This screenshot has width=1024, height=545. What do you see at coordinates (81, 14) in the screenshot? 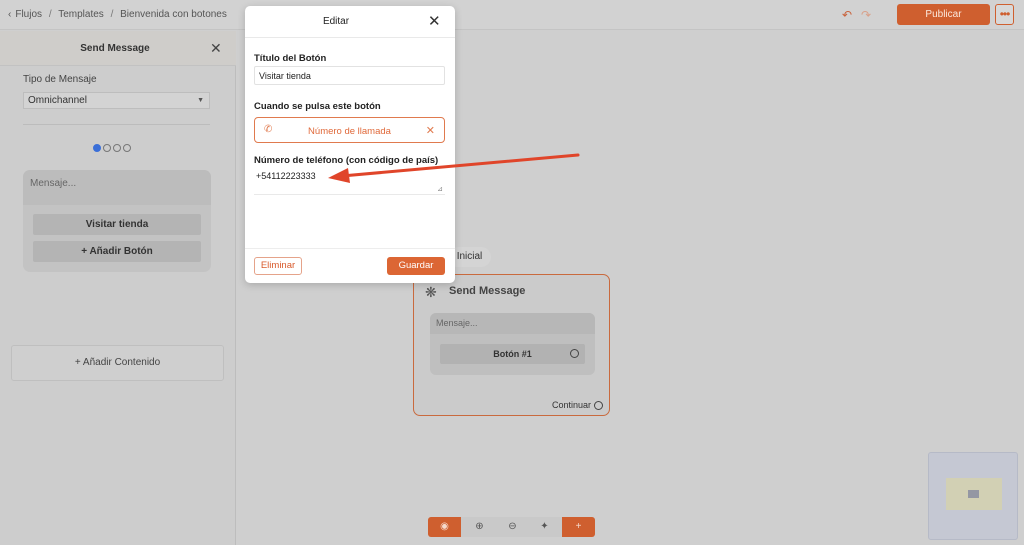
I see `breadcrumb-templates: Templates` at bounding box center [81, 14].